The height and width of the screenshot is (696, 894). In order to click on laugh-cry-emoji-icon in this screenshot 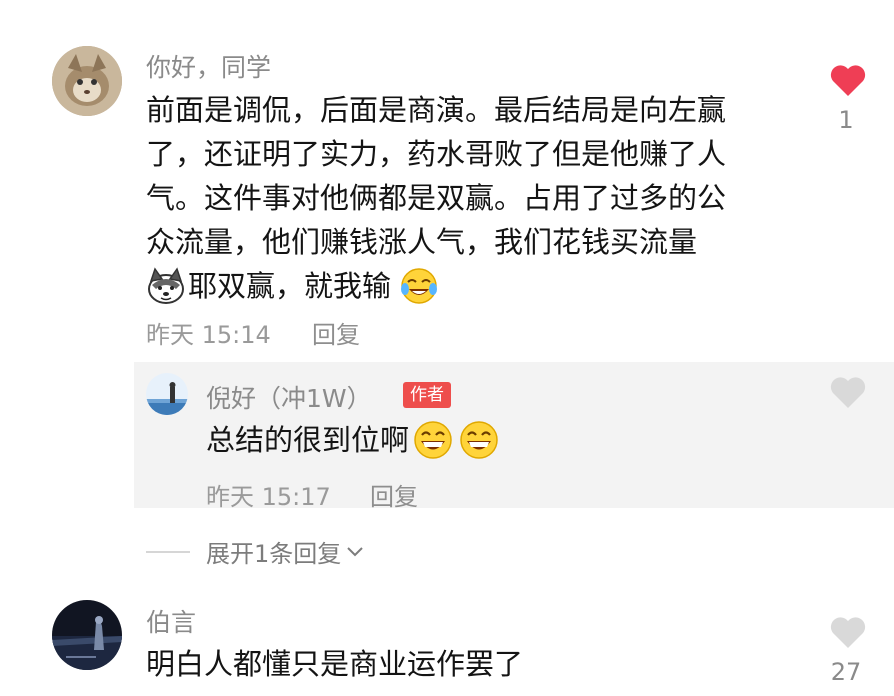, I will do `click(419, 286)`.